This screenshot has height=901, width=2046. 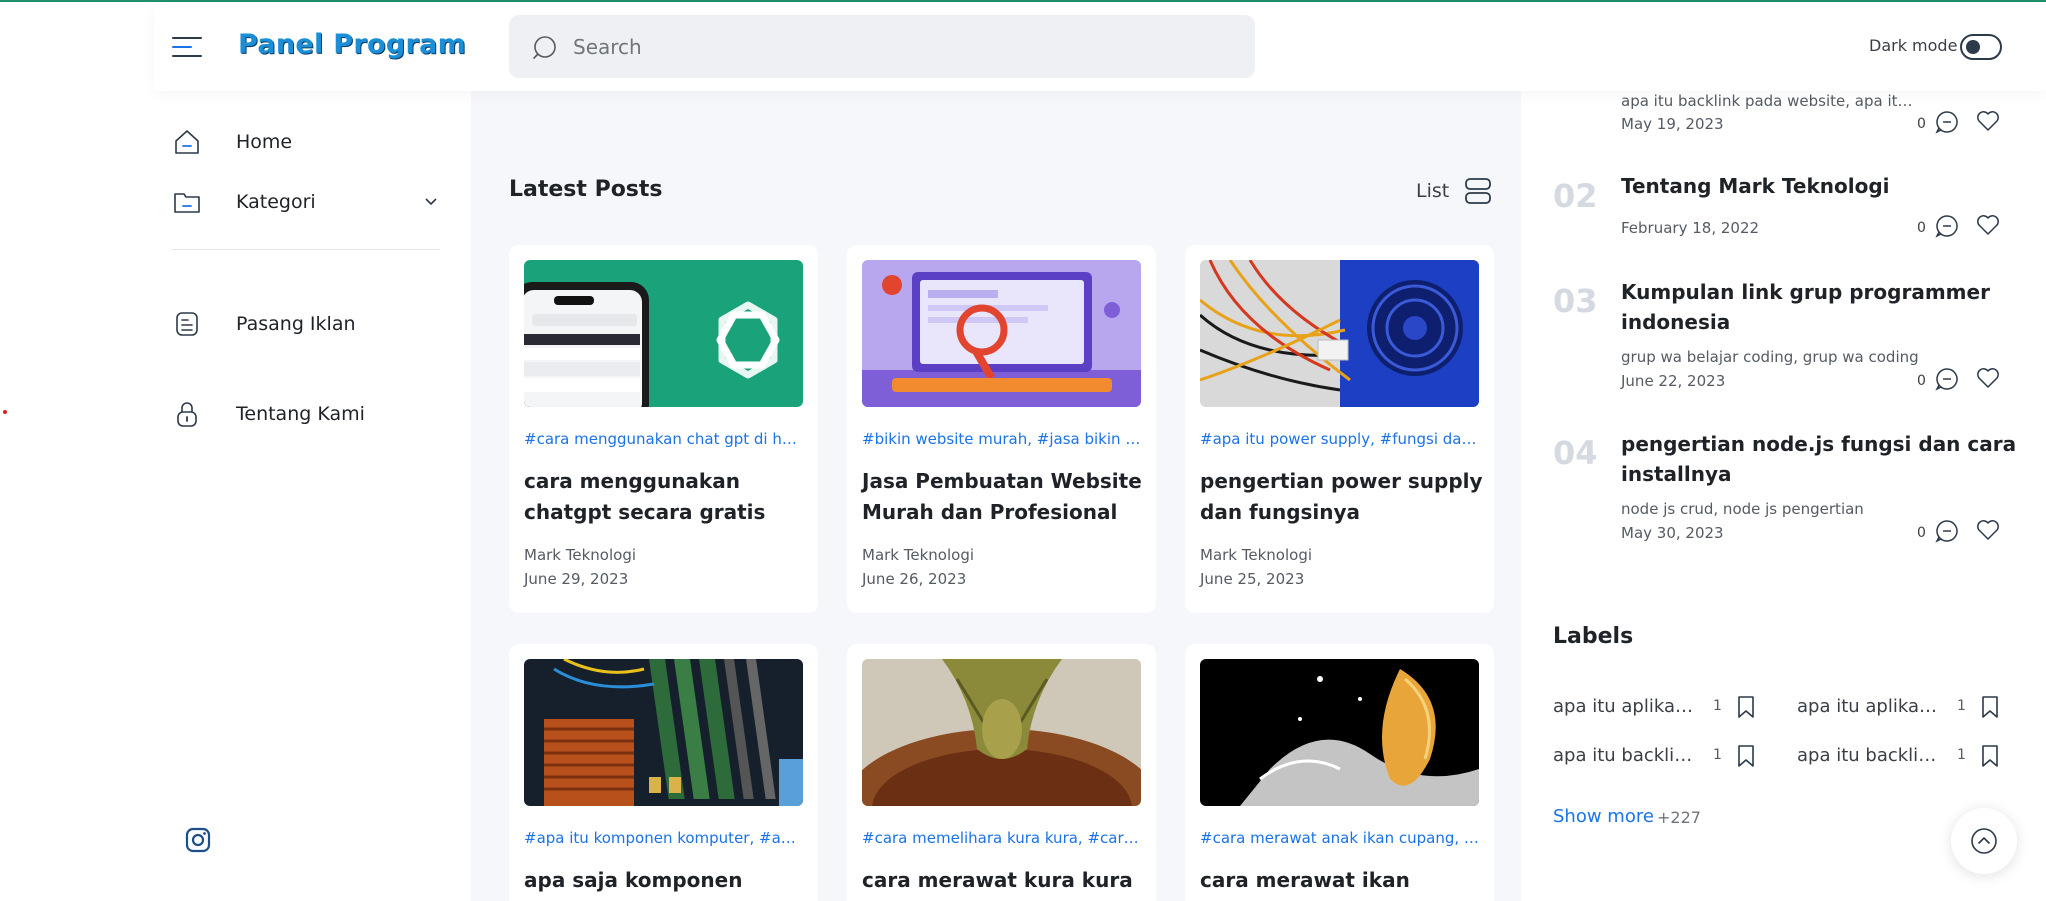 What do you see at coordinates (1672, 124) in the screenshot?
I see `popular-post-date: May 19, 2023` at bounding box center [1672, 124].